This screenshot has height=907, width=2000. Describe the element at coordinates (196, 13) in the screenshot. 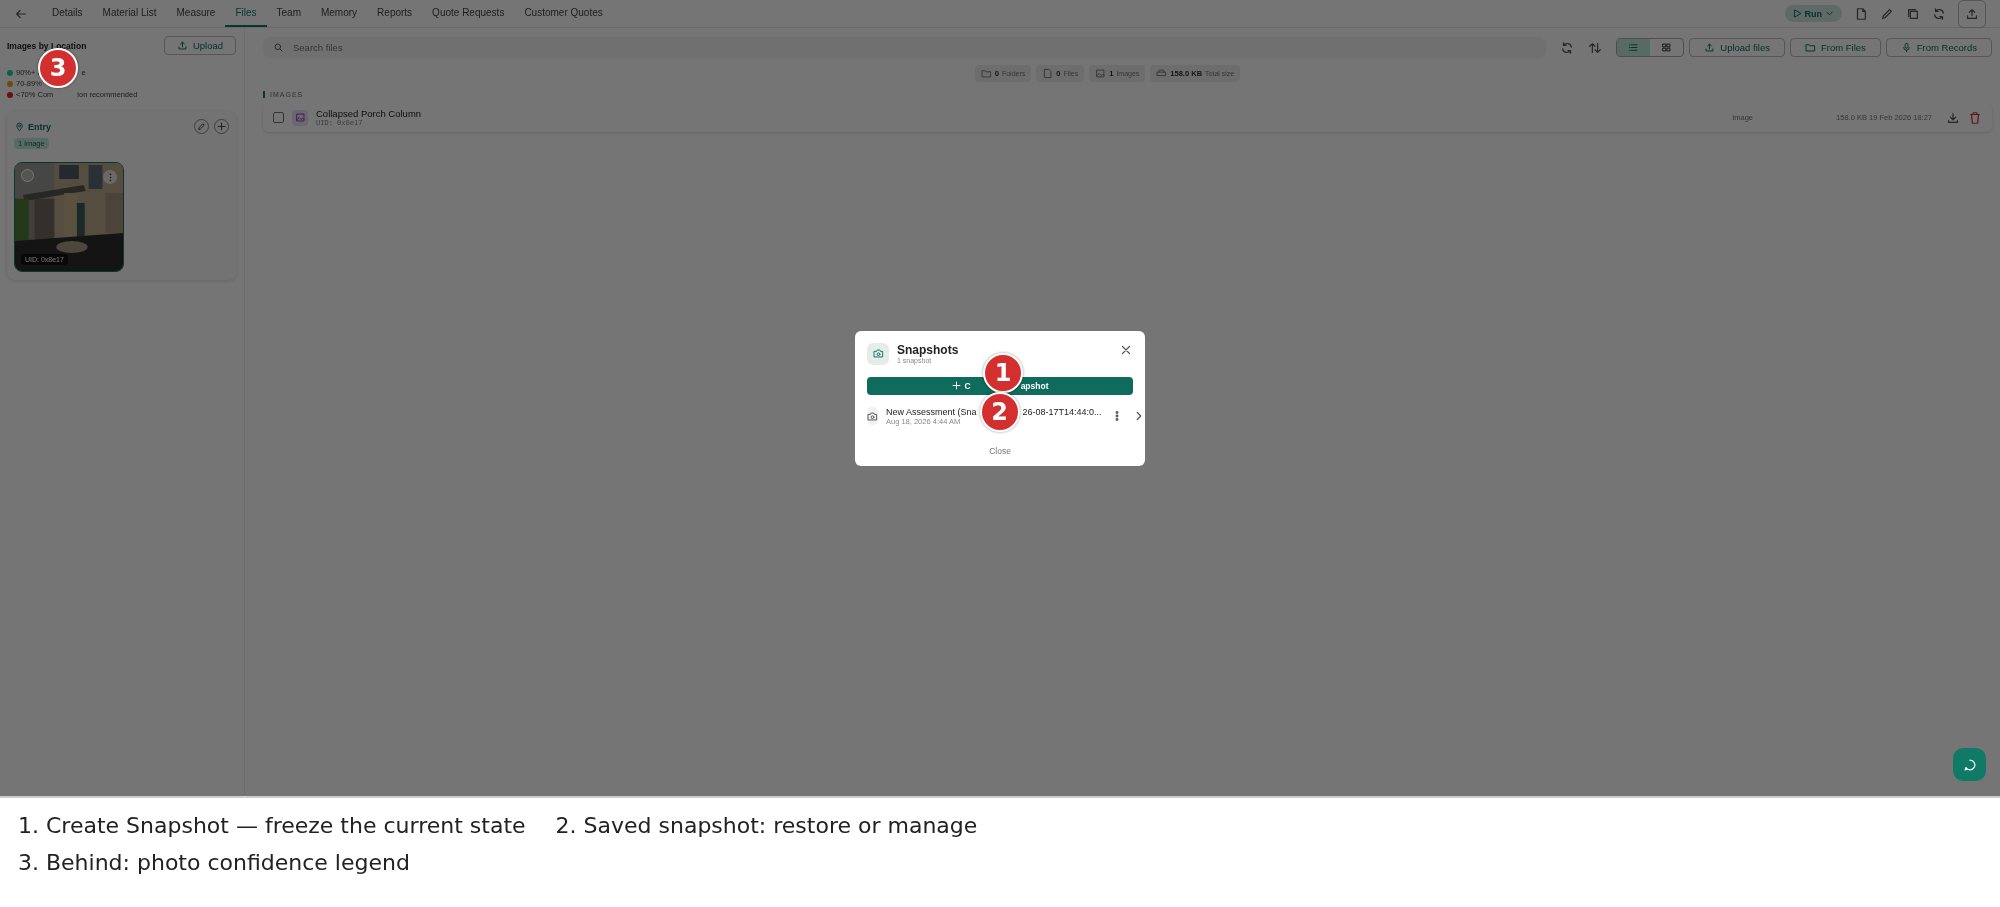

I see `tab: Measure` at that location.